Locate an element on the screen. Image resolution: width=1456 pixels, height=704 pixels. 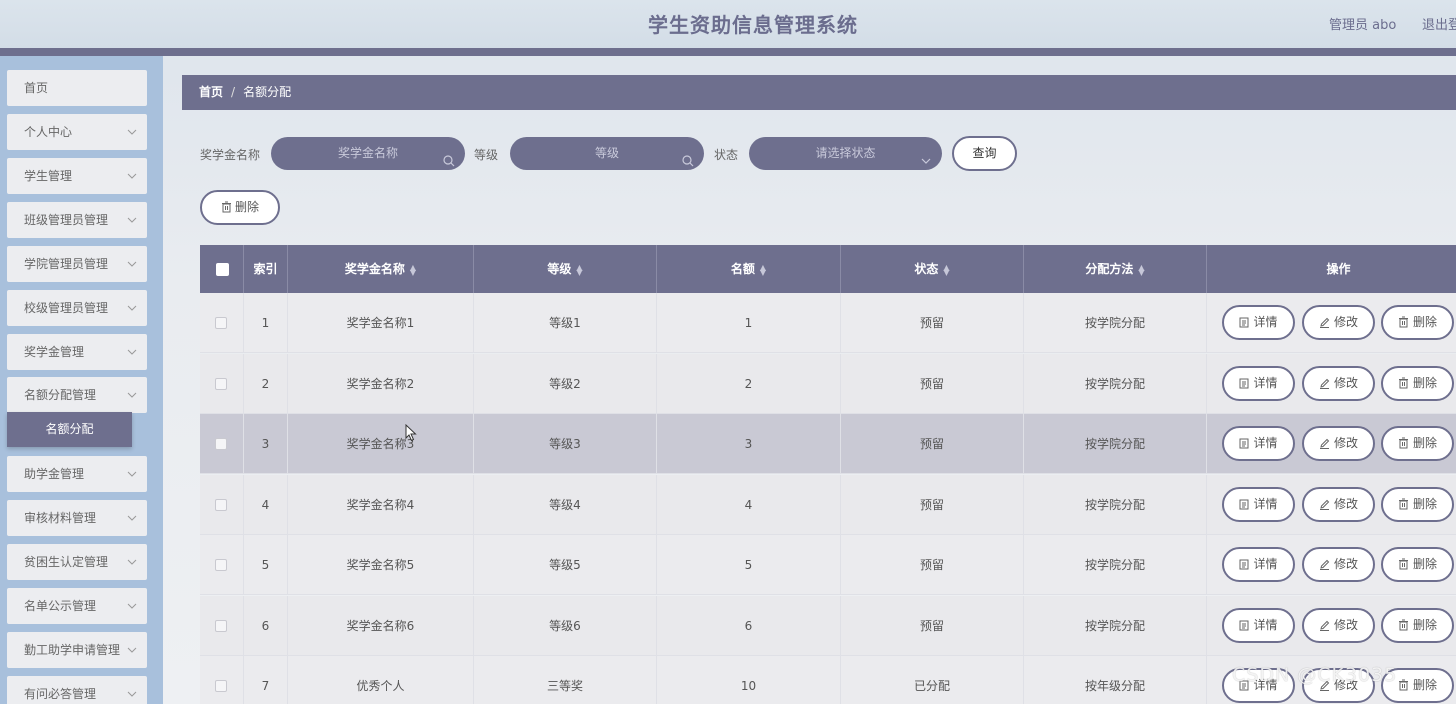
logout-link: 退出登 is located at coordinates (1439, 23).